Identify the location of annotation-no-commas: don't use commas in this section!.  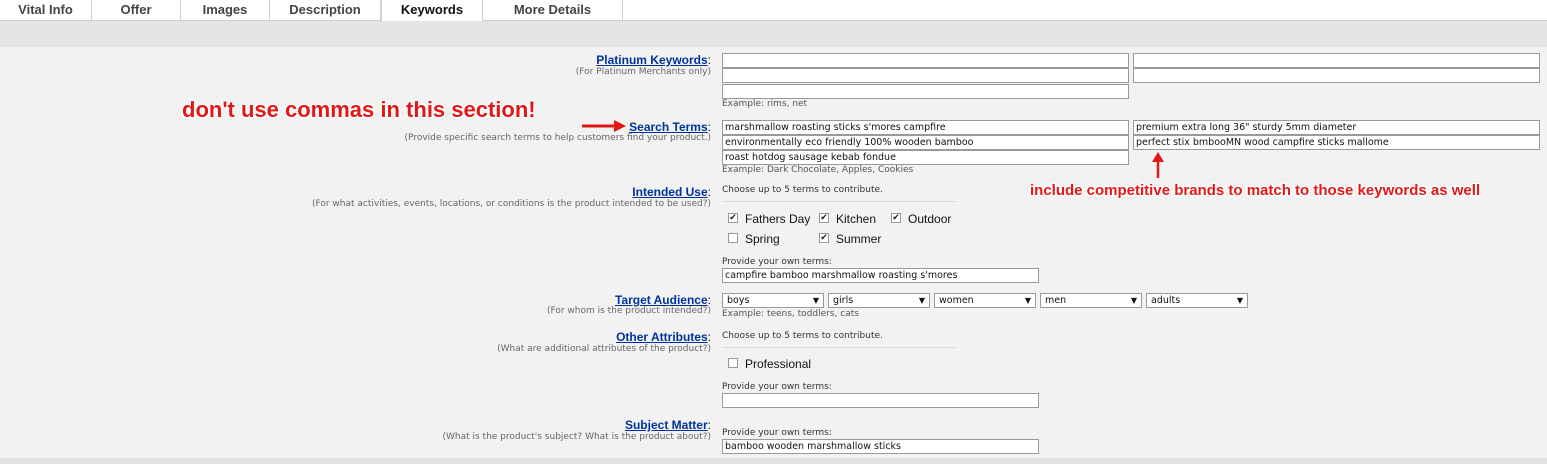
(359, 109).